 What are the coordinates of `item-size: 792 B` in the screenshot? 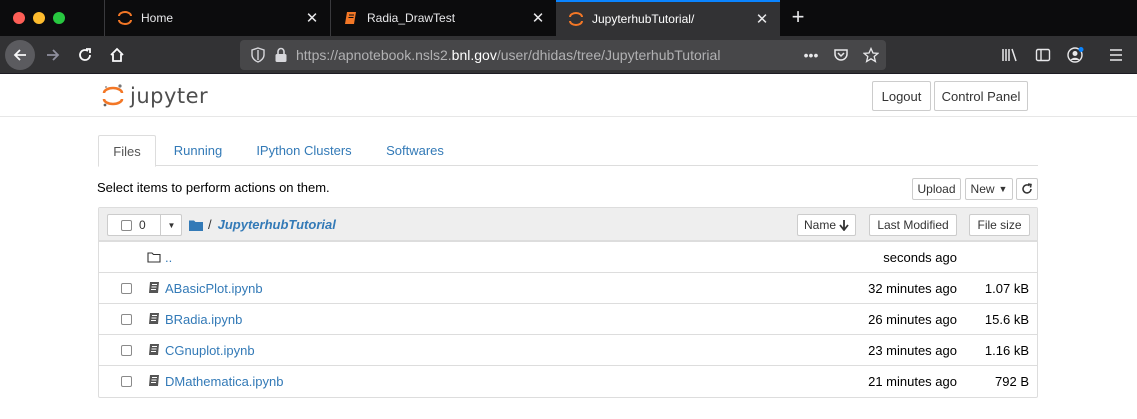 It's located at (1012, 381).